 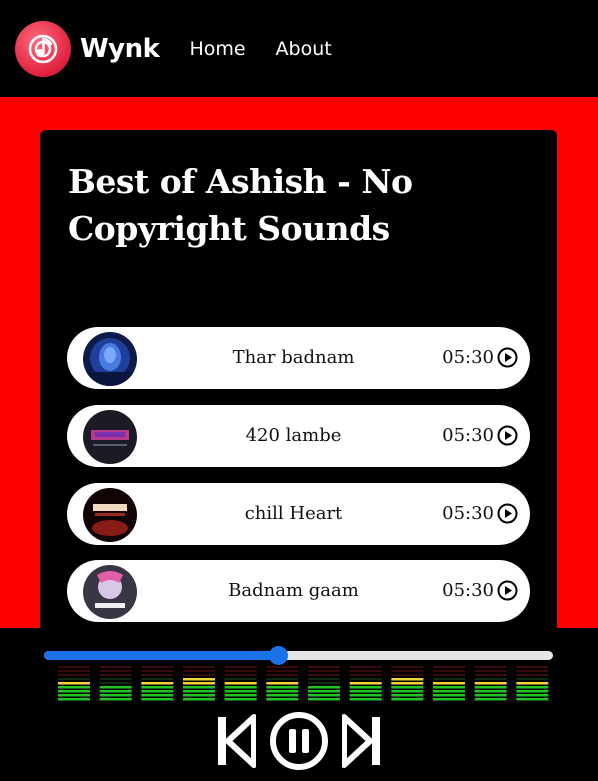 I want to click on song-title: Badnam gaam, so click(x=293, y=590).